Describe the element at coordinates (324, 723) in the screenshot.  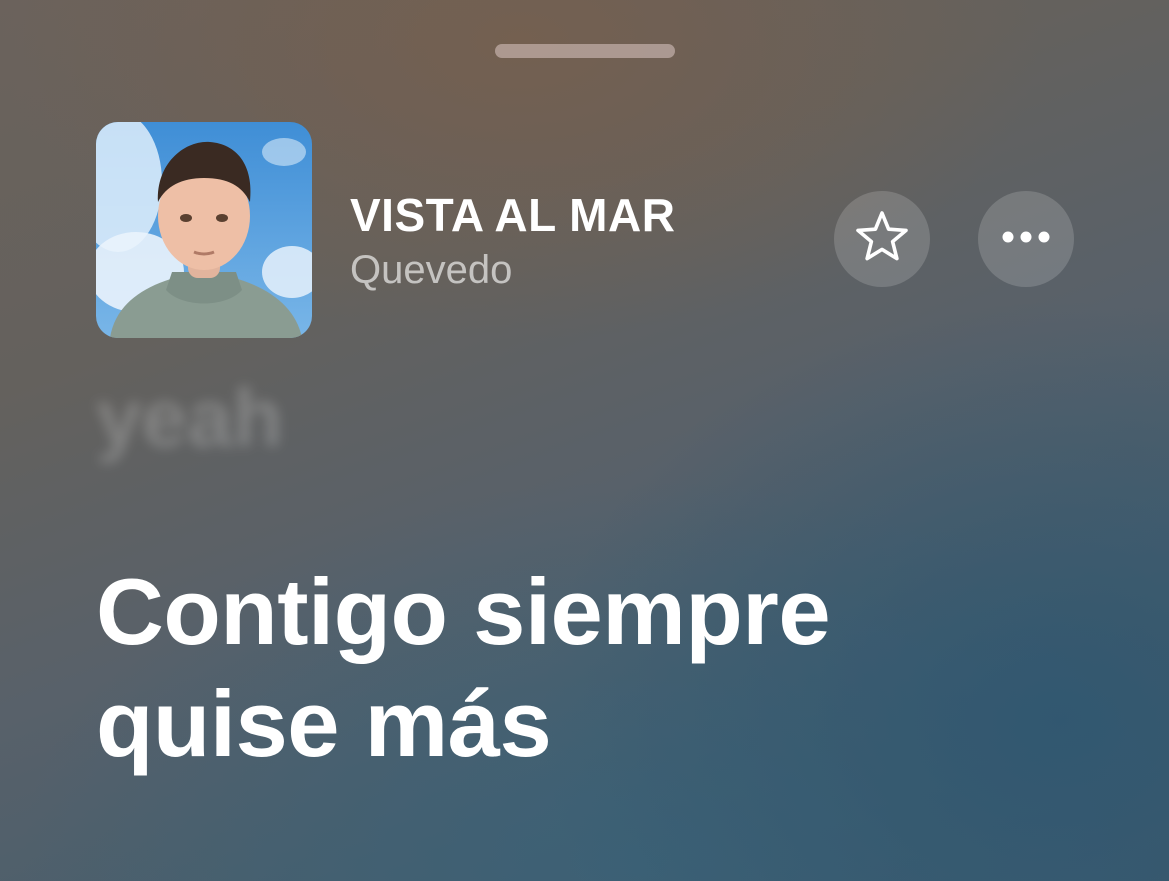
I see `lyric-current-line-2: quise más` at that location.